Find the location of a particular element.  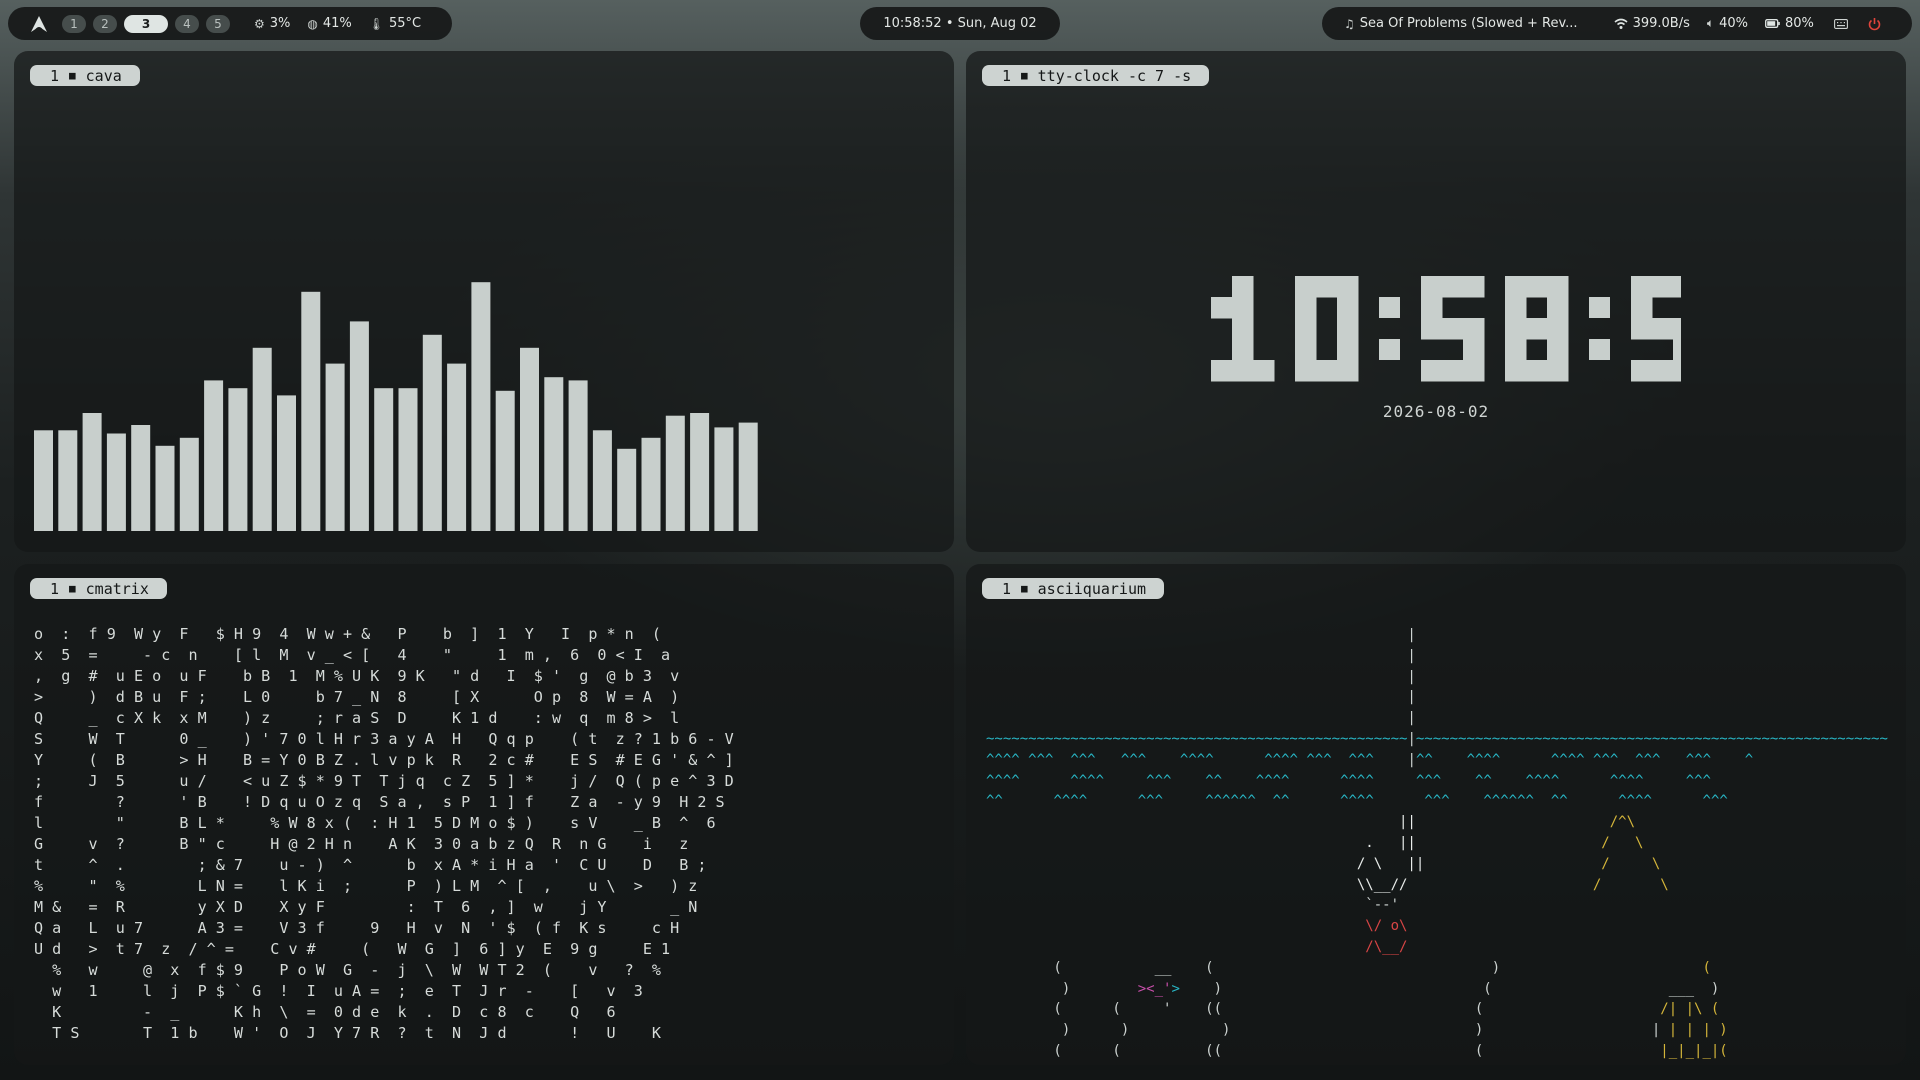

temperature-value: 55°C is located at coordinates (405, 23).